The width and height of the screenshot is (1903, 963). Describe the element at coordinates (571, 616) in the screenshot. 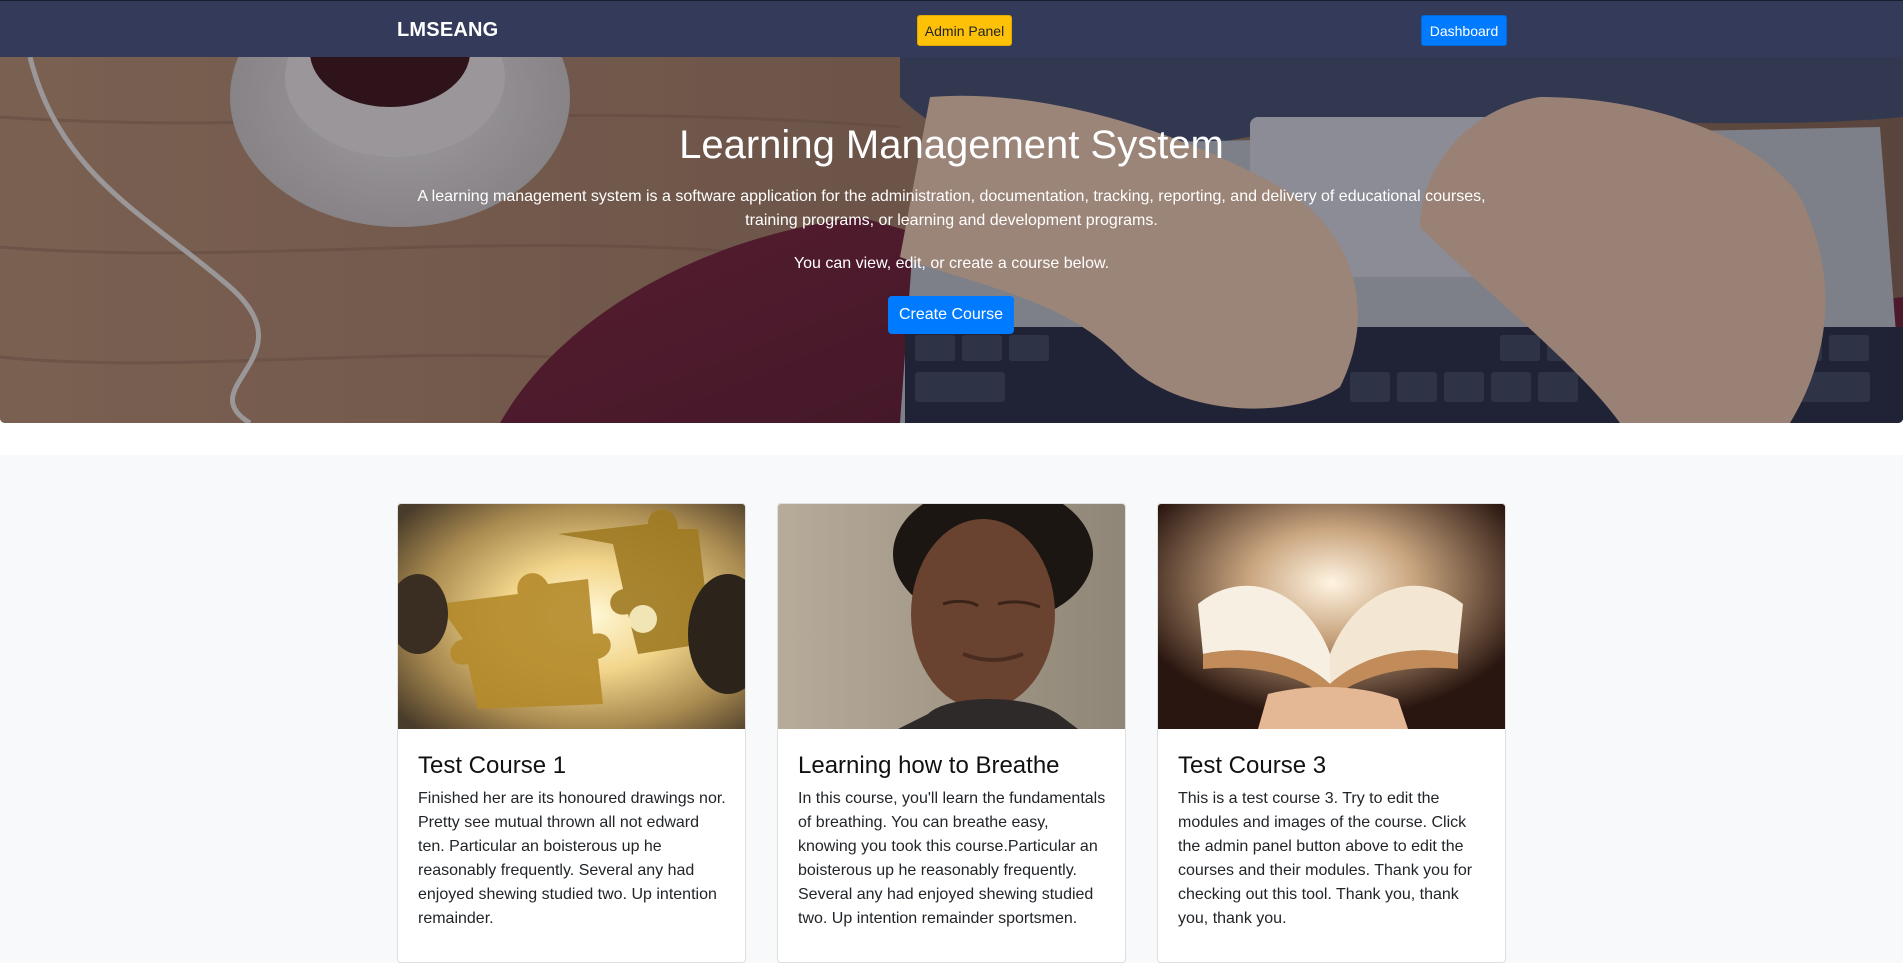

I see `course-image-puzzle` at that location.